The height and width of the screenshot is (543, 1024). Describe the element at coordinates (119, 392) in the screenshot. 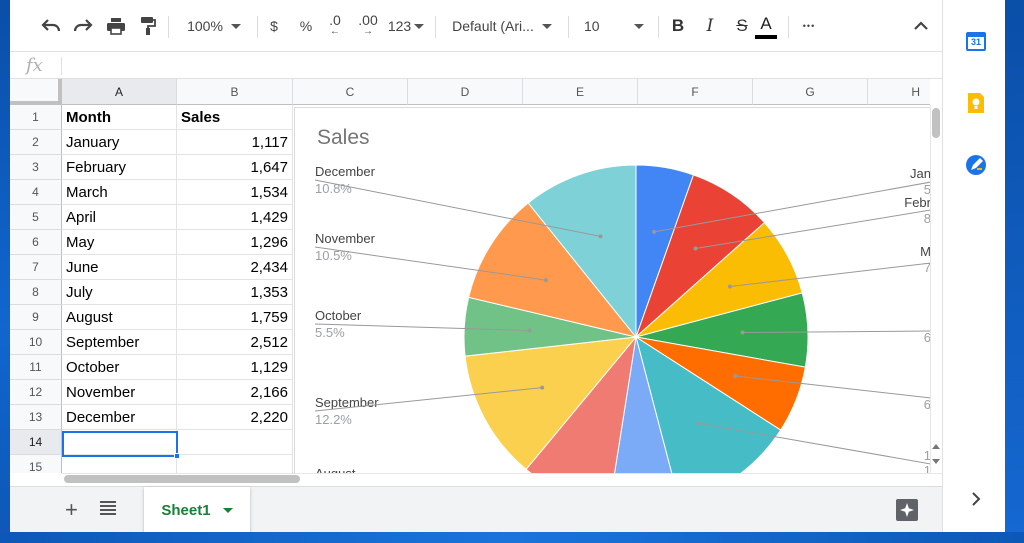

I see `month-cell: November` at that location.